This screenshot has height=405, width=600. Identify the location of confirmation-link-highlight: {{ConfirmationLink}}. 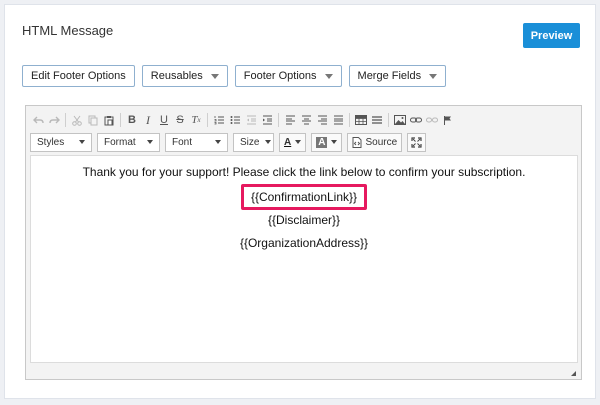
(304, 197).